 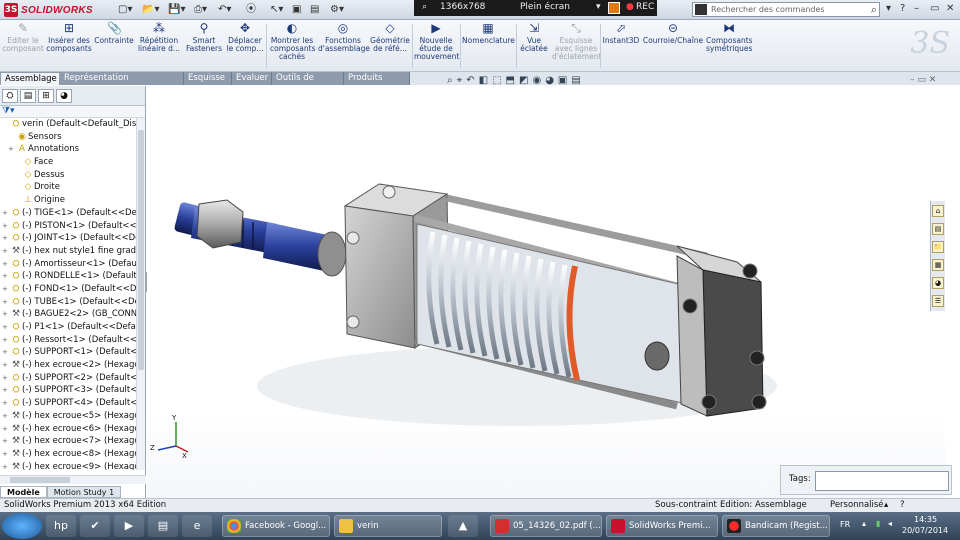 I want to click on minimize-icon: –, so click(x=916, y=8).